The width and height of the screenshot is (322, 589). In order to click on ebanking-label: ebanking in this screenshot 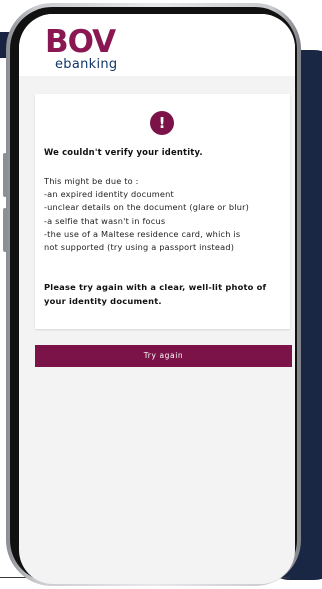, I will do `click(86, 64)`.